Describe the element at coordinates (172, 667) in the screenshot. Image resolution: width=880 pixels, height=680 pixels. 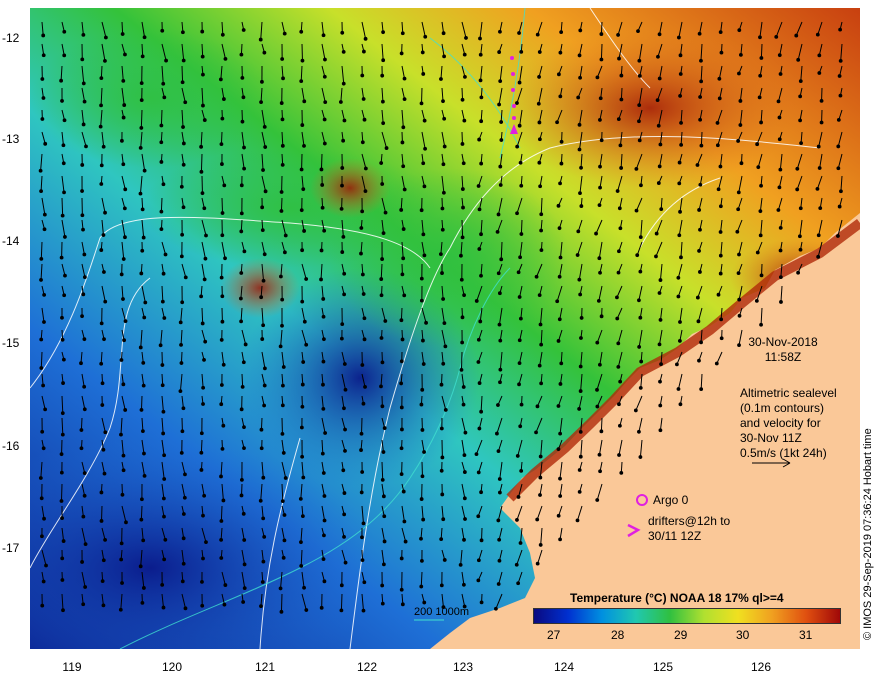
I see `lon-label: 120` at that location.